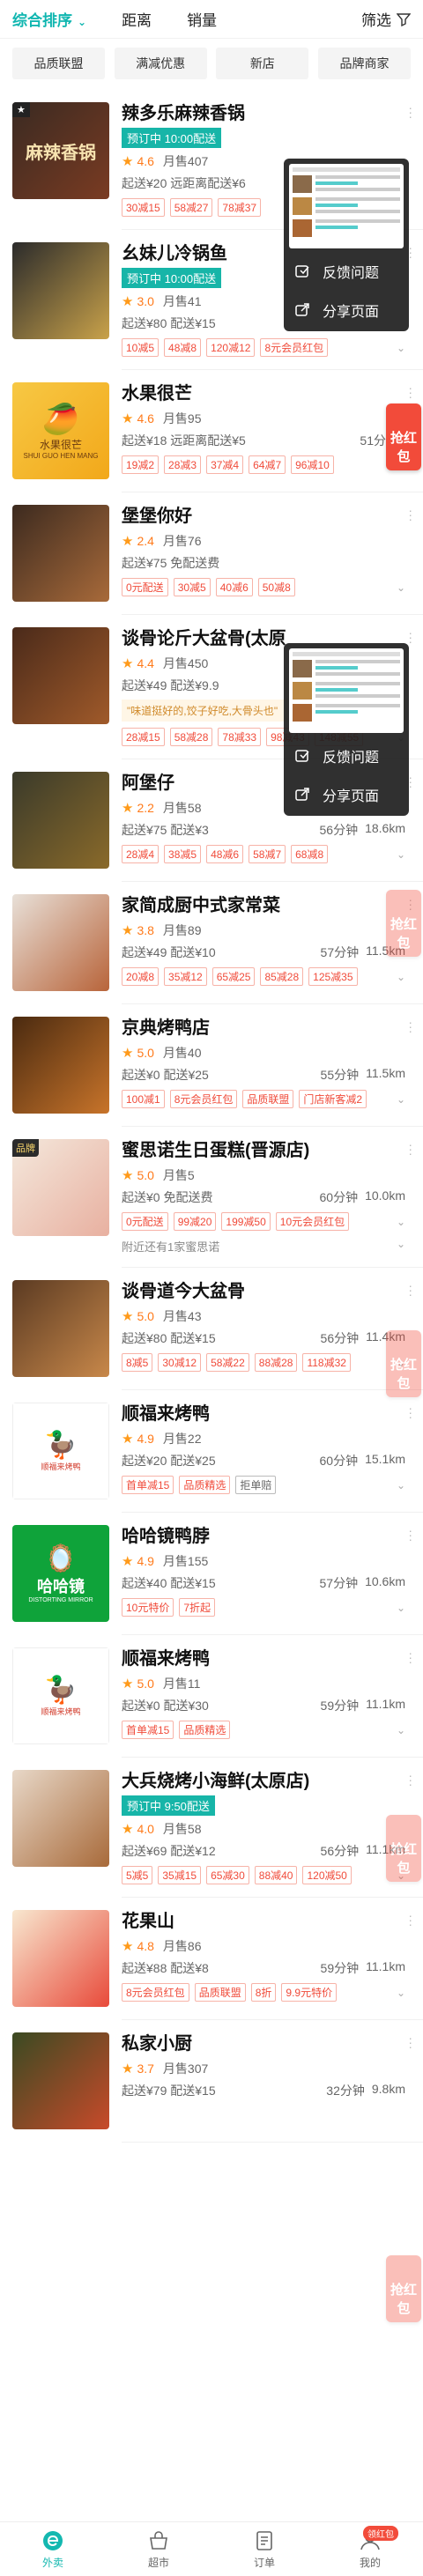  Describe the element at coordinates (42, 20) in the screenshot. I see `sort-default-label: 综合排序` at that location.